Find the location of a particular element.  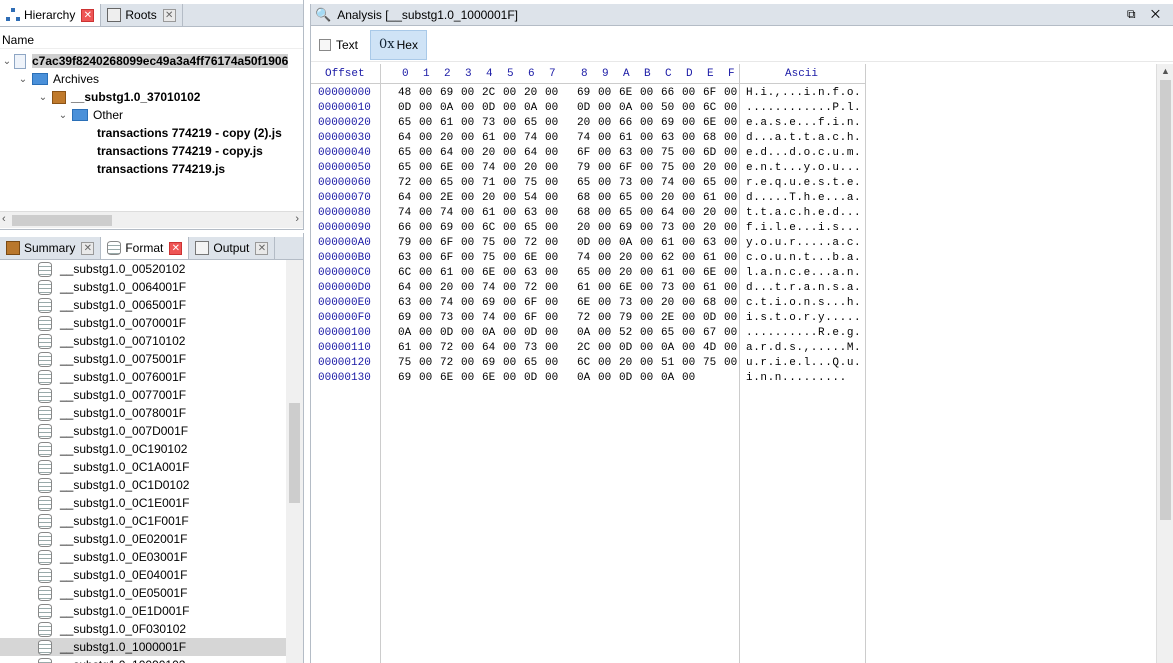

collapse-icon: ⌄ is located at coordinates (7, 61).